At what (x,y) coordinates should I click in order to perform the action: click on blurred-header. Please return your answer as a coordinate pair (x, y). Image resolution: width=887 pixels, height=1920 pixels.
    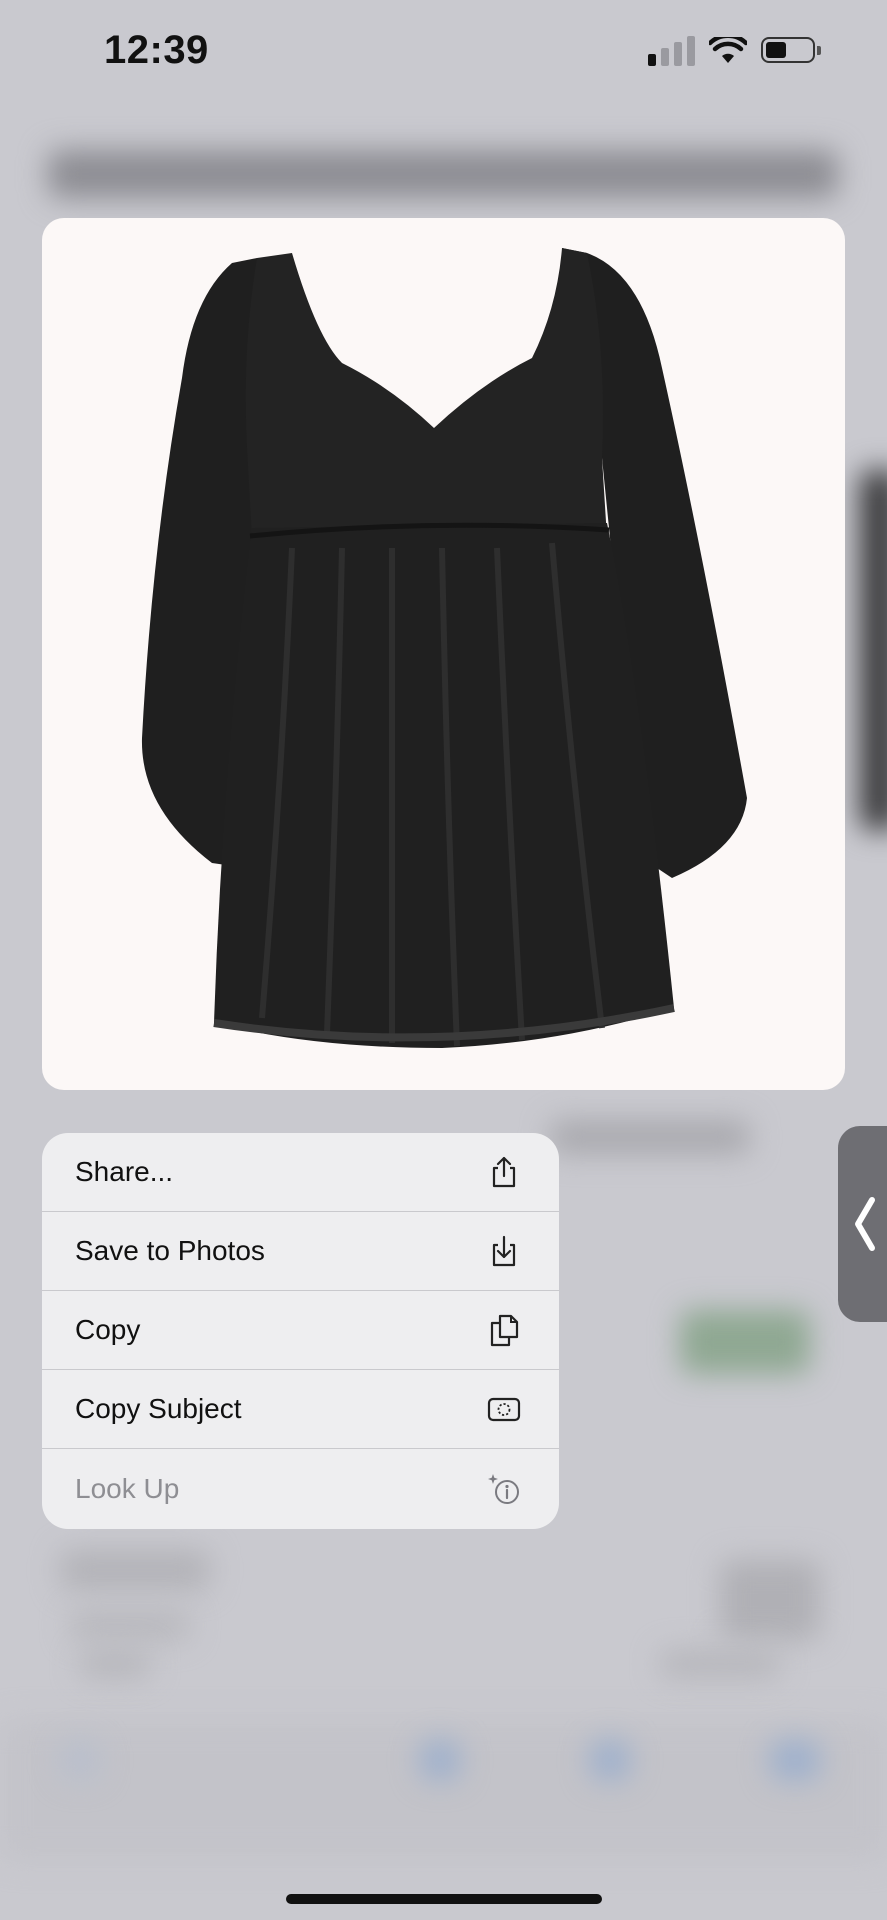
    Looking at the image, I should click on (443, 174).